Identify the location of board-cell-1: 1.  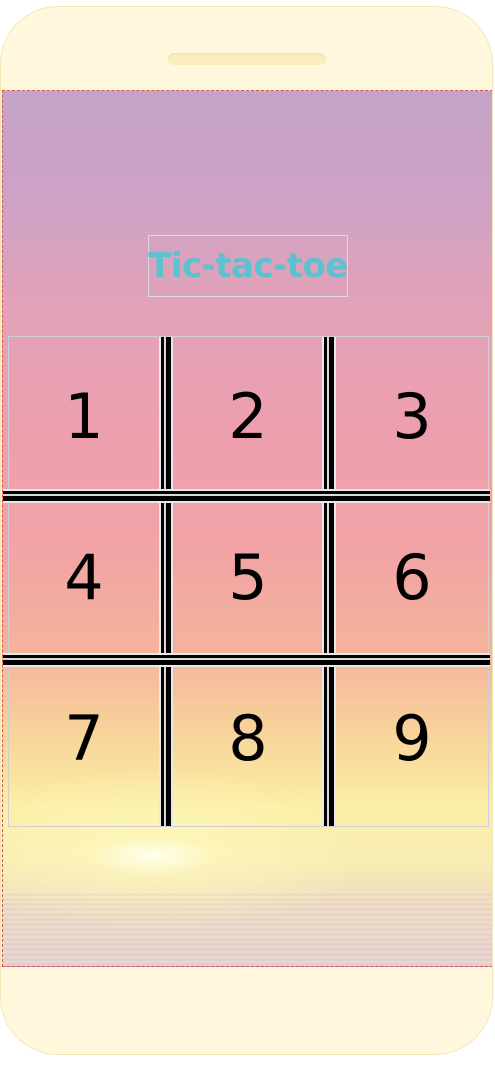
(84, 416).